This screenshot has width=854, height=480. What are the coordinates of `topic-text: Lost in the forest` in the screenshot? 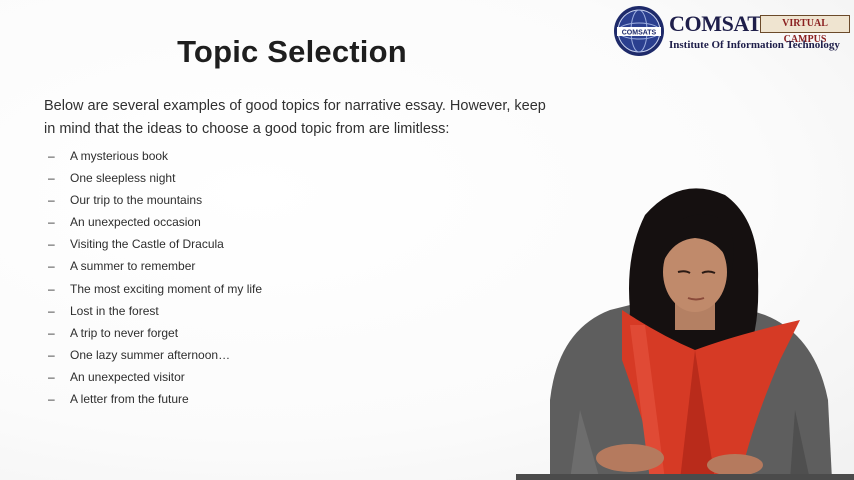 It's located at (114, 310).